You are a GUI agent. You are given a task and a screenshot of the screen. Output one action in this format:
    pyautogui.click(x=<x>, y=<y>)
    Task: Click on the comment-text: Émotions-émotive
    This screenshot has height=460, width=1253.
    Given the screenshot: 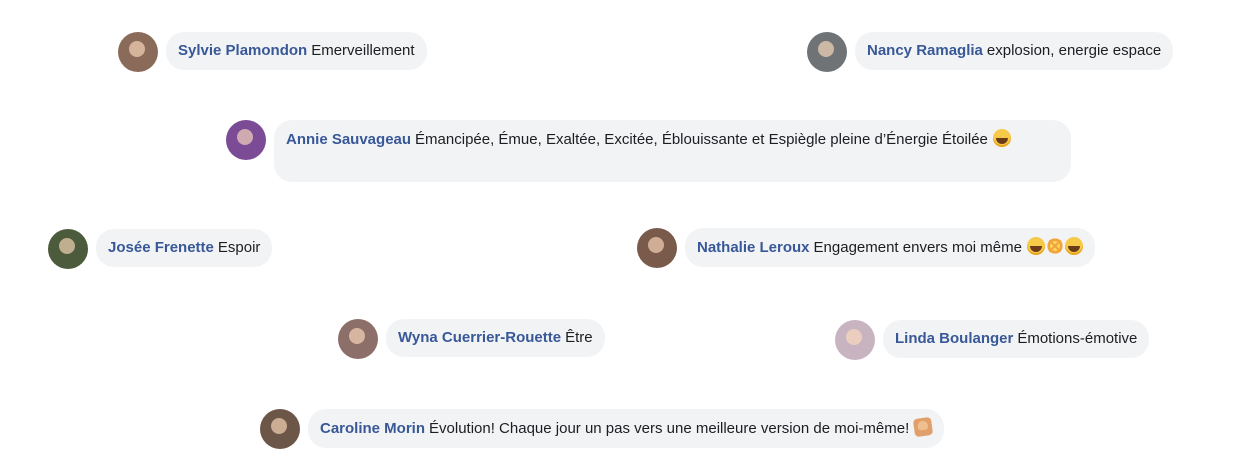 What is the action you would take?
    pyautogui.click(x=1077, y=338)
    